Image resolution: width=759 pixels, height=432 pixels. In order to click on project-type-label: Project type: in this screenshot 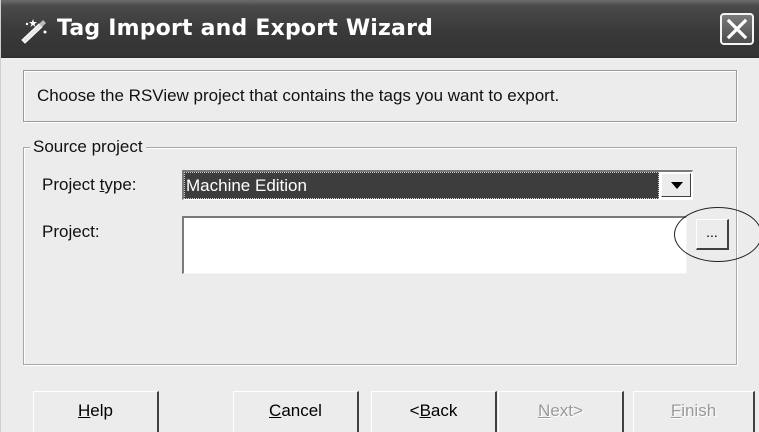, I will do `click(89, 185)`.